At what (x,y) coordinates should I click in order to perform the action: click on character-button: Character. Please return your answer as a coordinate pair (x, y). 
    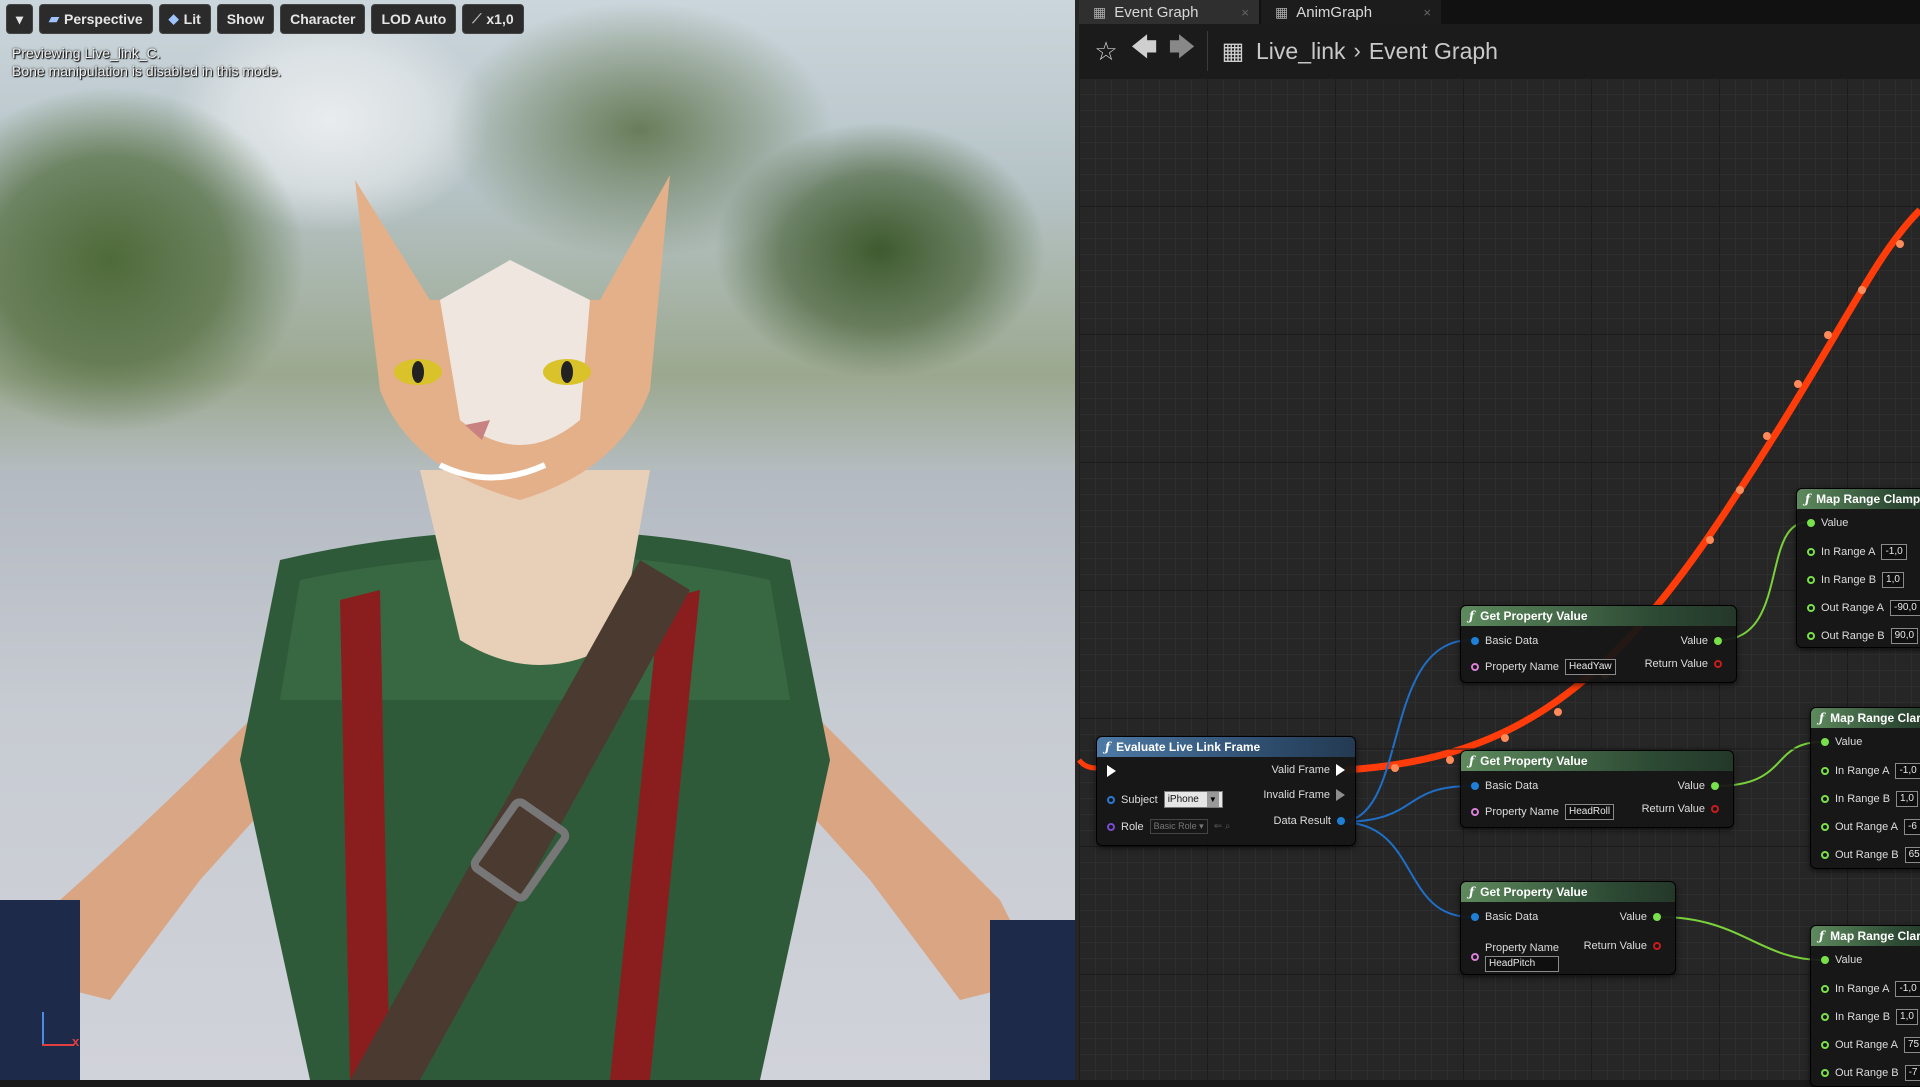
    Looking at the image, I should click on (323, 19).